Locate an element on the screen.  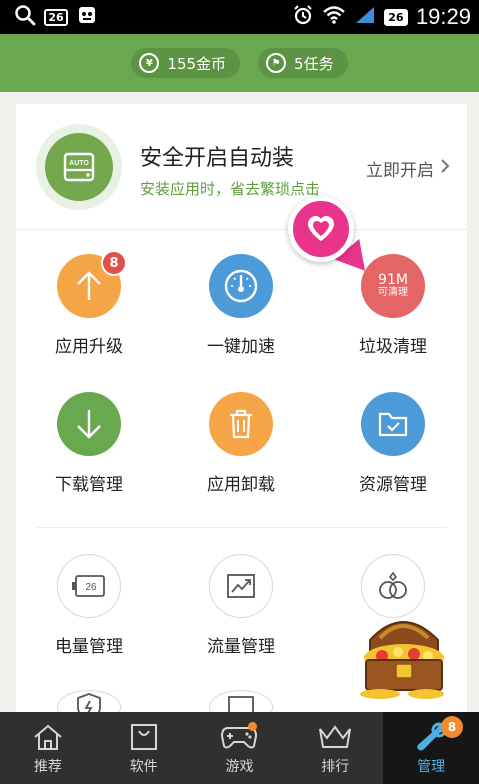
tool-resource-manager: 资源管理 is located at coordinates (393, 452).